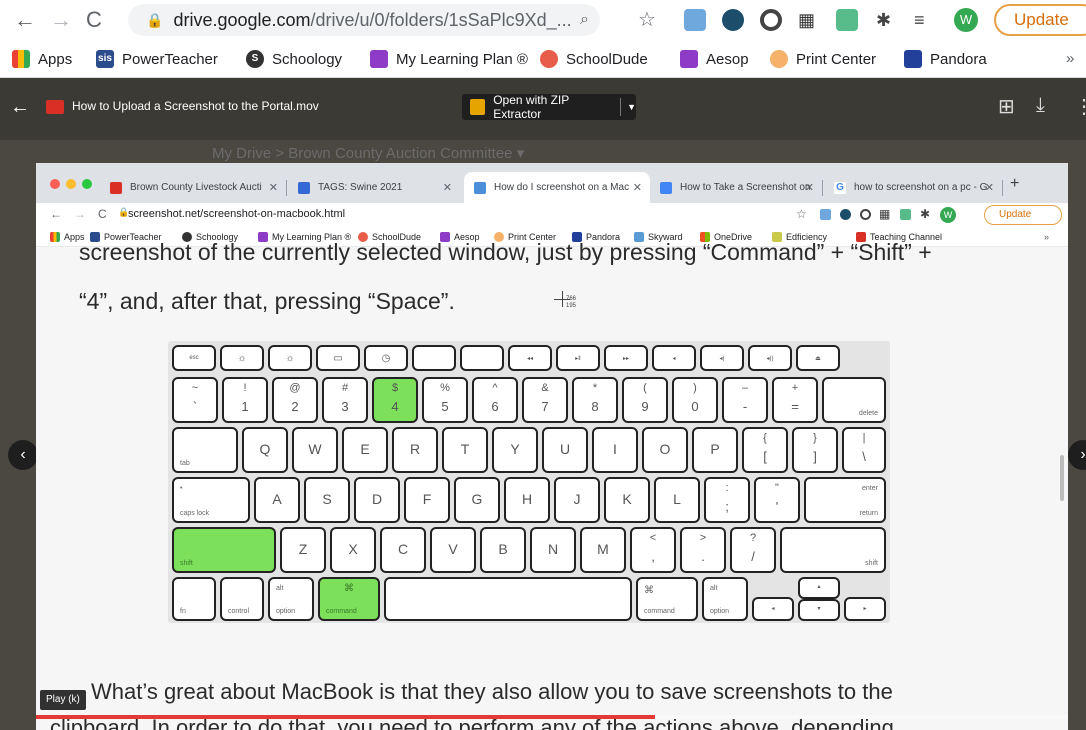  I want to click on inner-tab: Ghow to screenshot on a pc - G ✕, so click(913, 187).